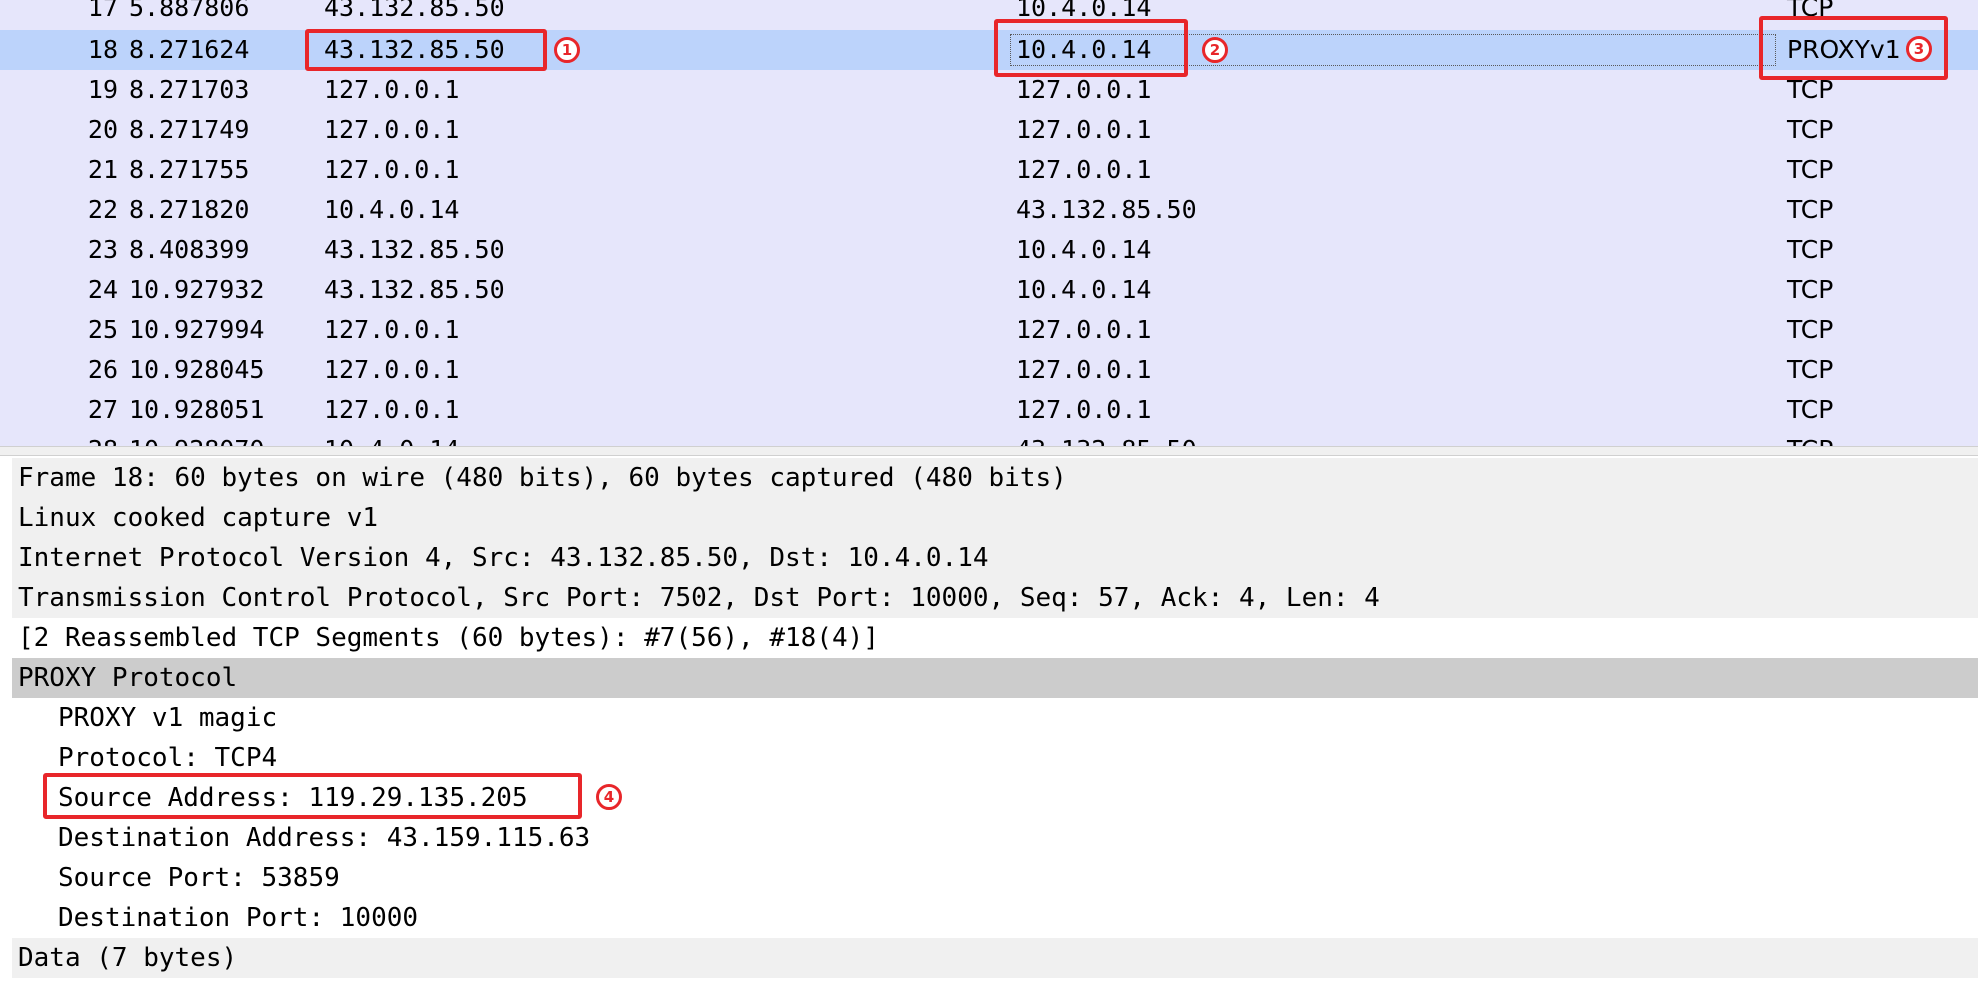 The image size is (1978, 1000). What do you see at coordinates (102, 409) in the screenshot?
I see `packet-number: 27` at bounding box center [102, 409].